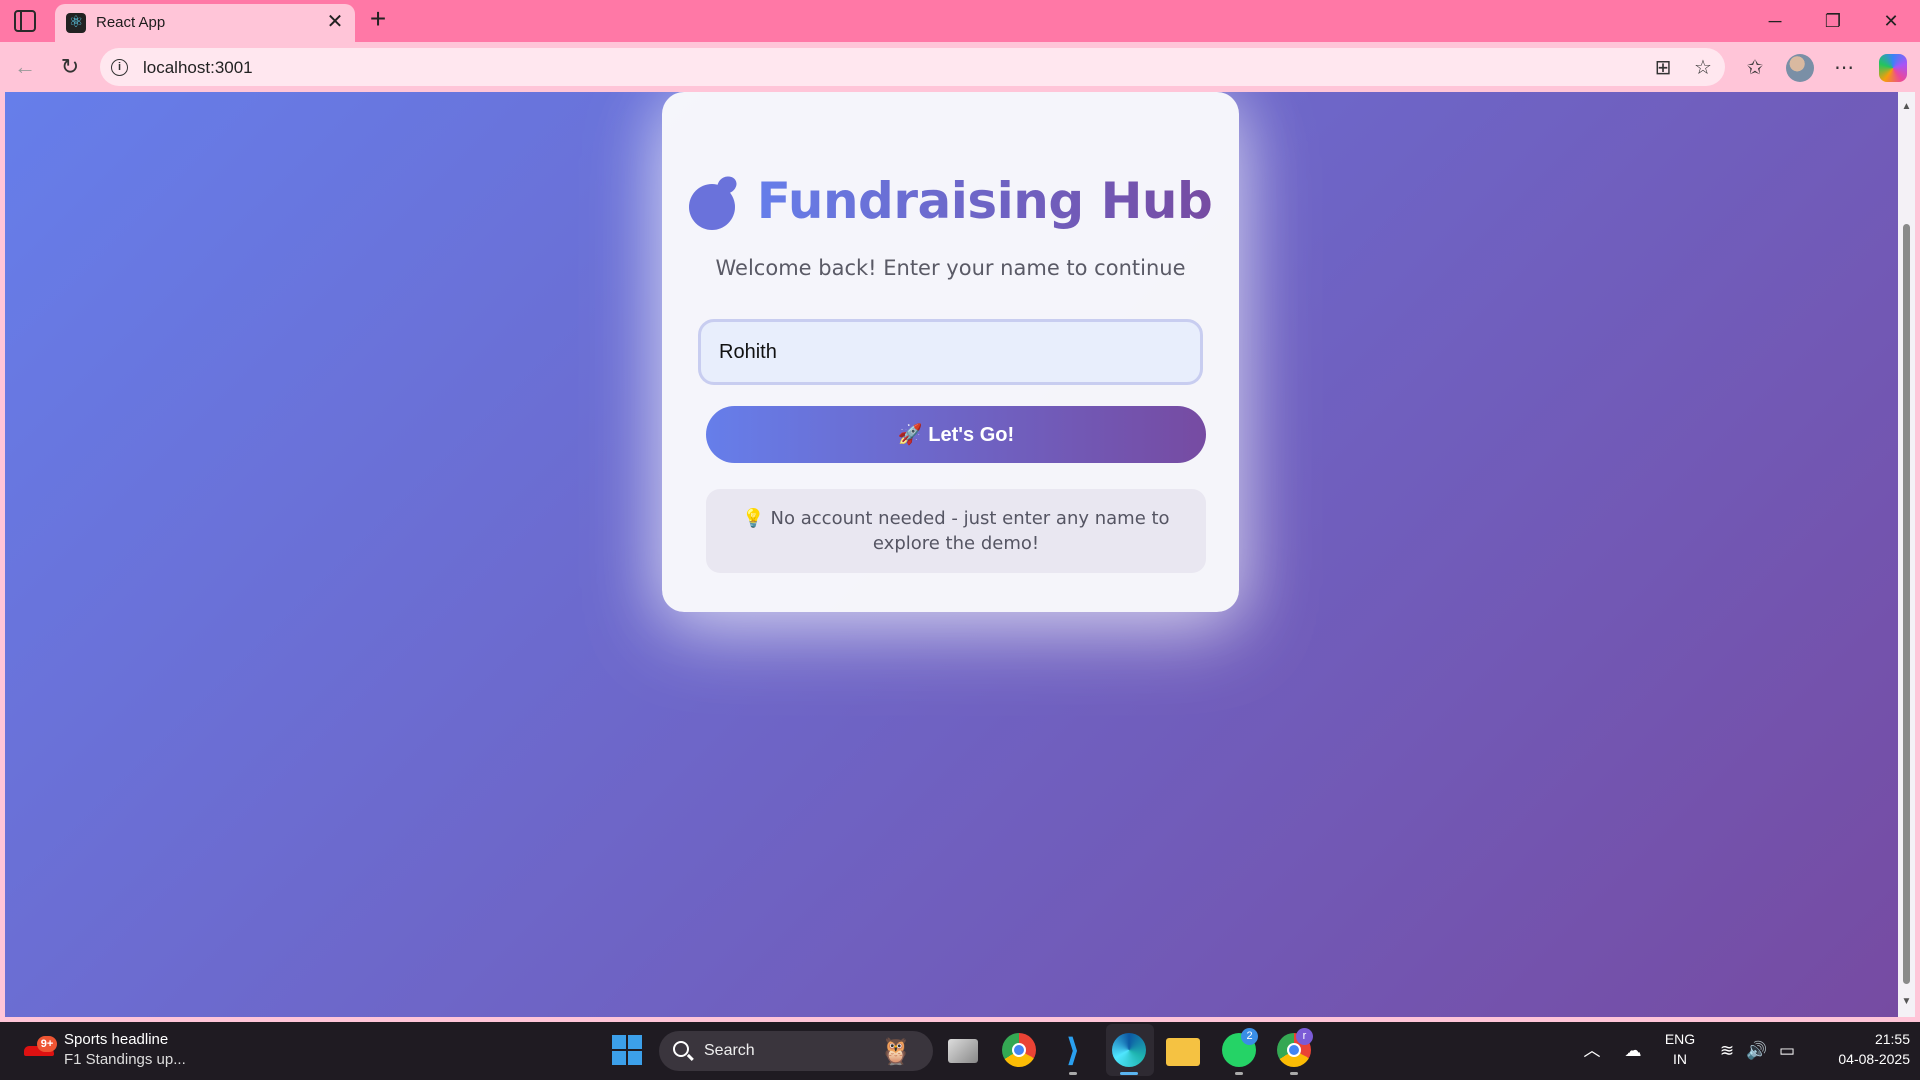  What do you see at coordinates (963, 1051) in the screenshot?
I see `task-view-icon` at bounding box center [963, 1051].